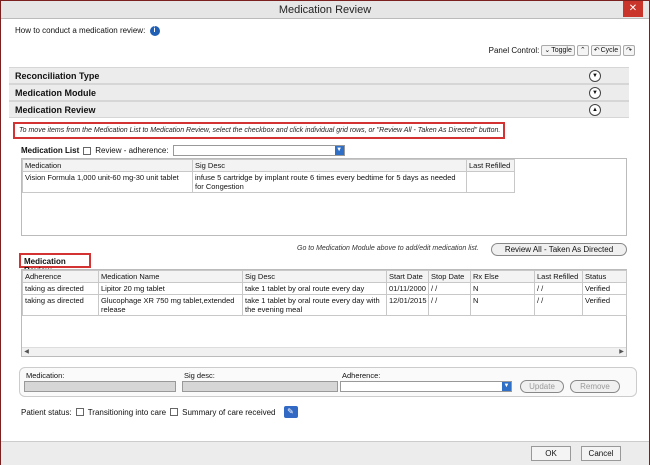 The height and width of the screenshot is (465, 650). I want to click on review-adherence-label: Review - adherence:, so click(132, 150).